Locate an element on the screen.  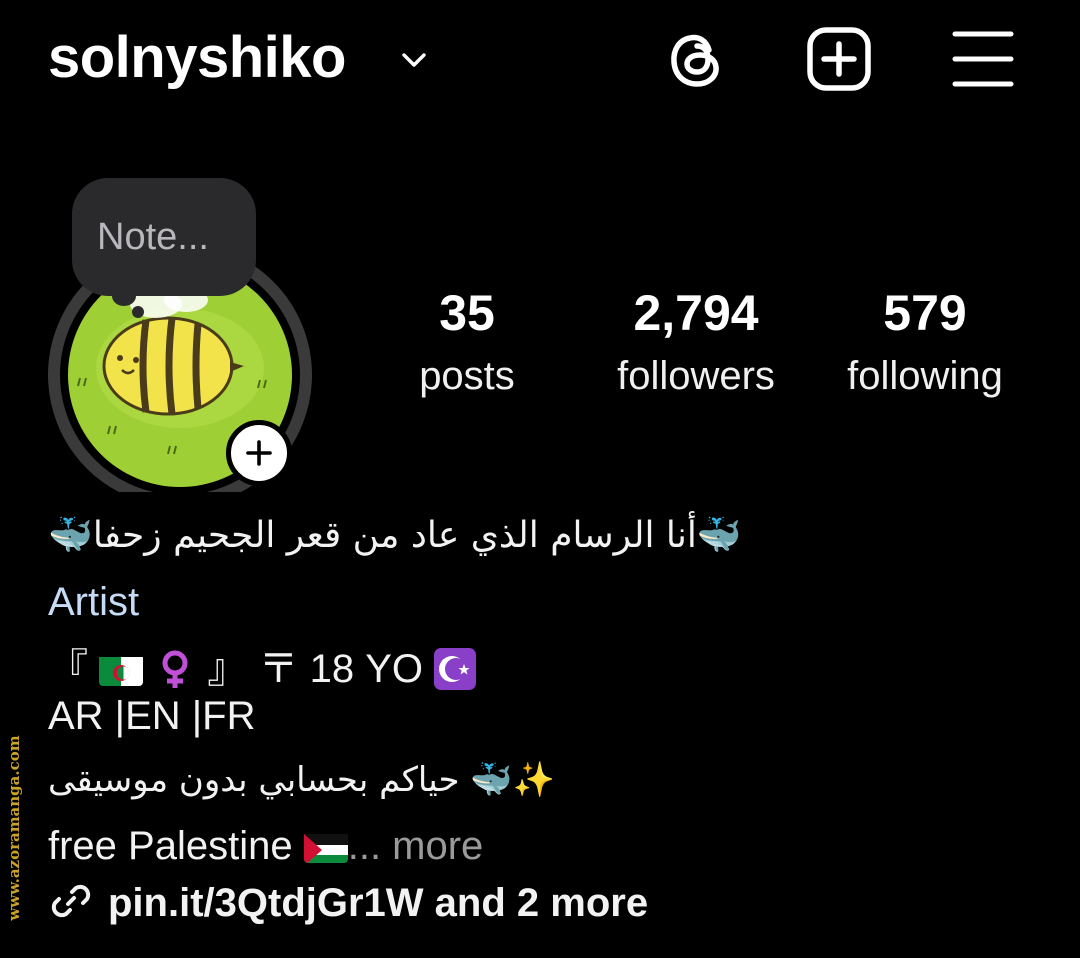
top-bar: solnyshiko is located at coordinates (540, 62).